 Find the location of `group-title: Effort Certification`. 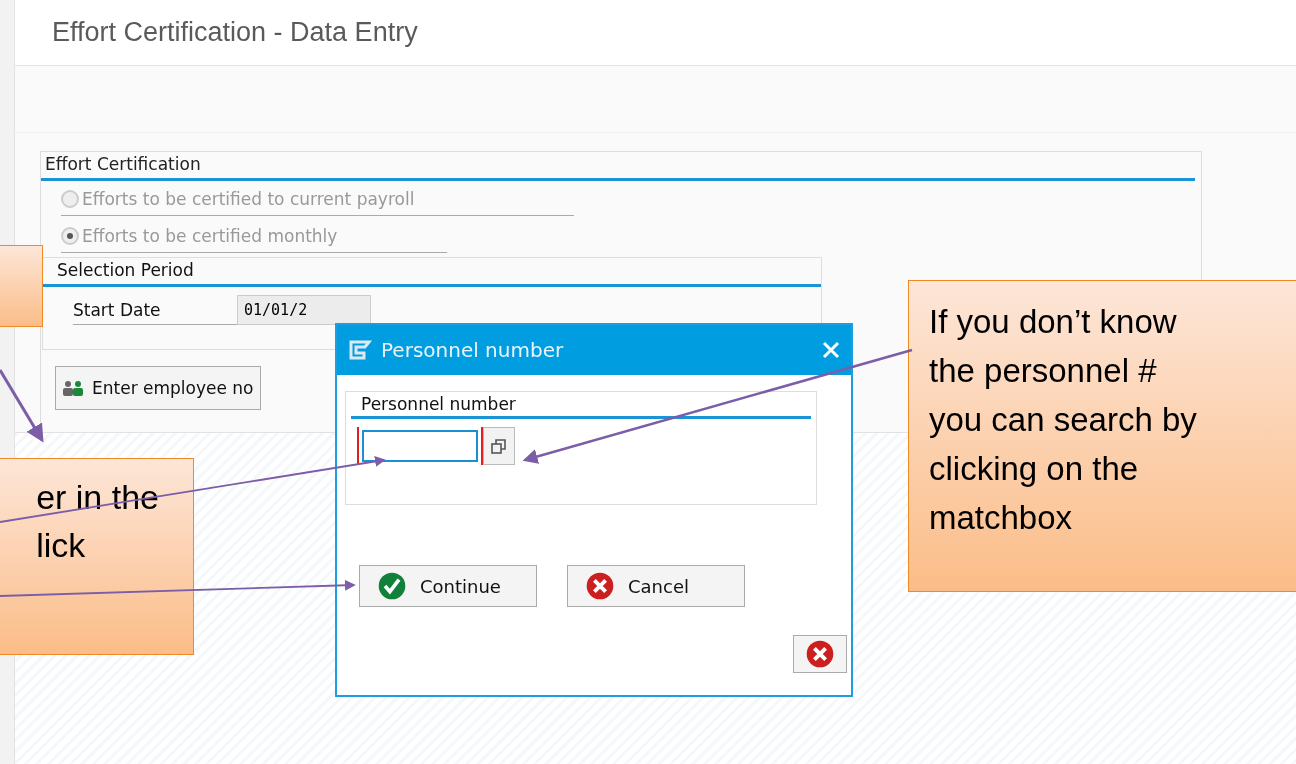

group-title: Effort Certification is located at coordinates (618, 167).